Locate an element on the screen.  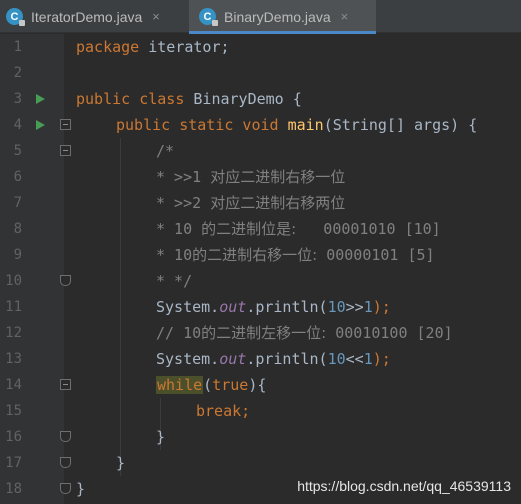
code-text: BinaryDemo { is located at coordinates (243, 99).